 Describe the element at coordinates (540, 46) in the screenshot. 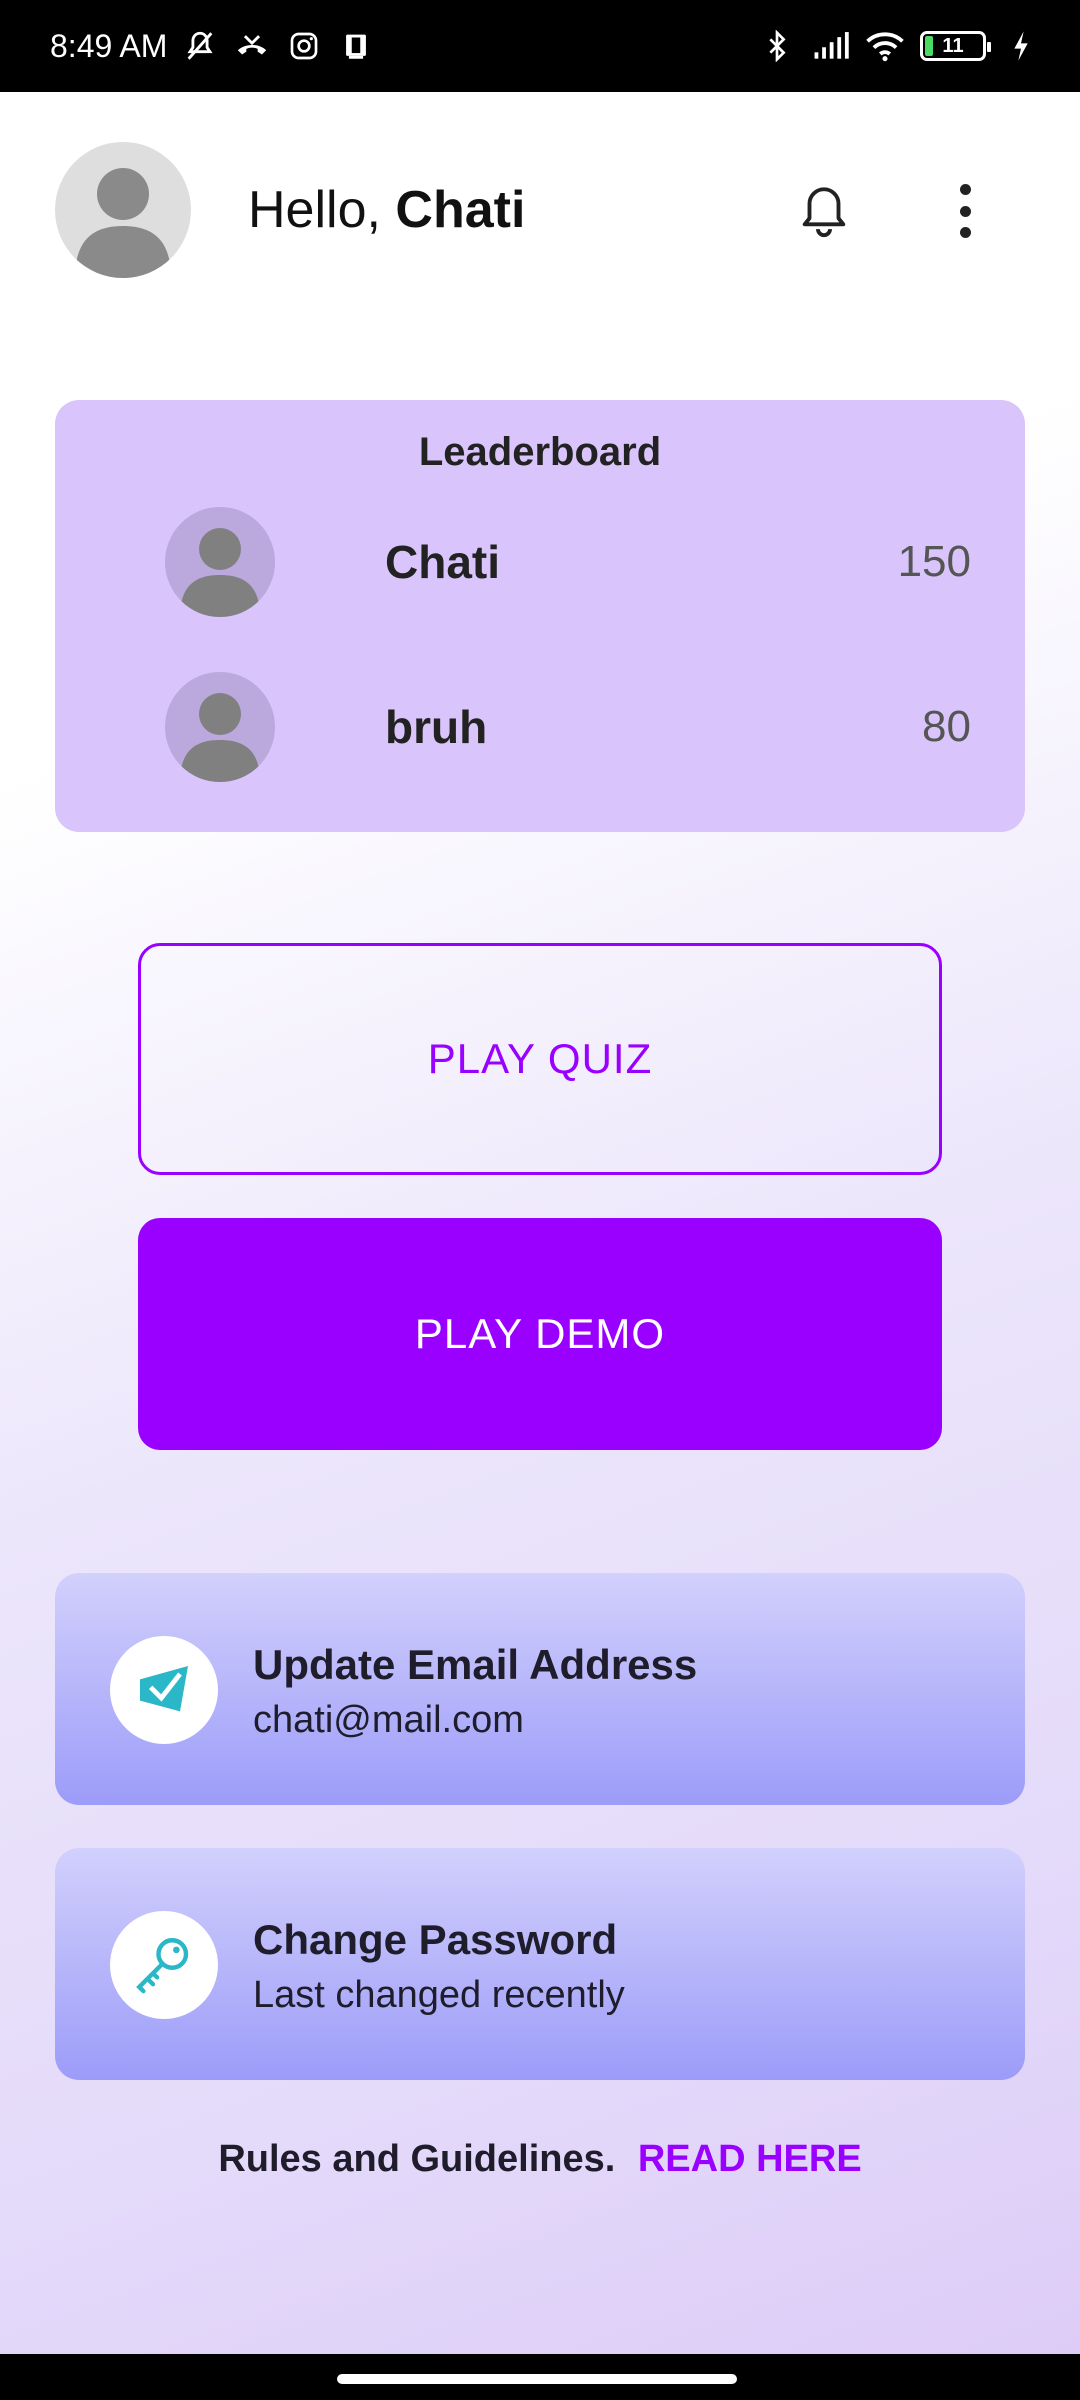

I see `status-bar: 8:49 AM 11` at that location.